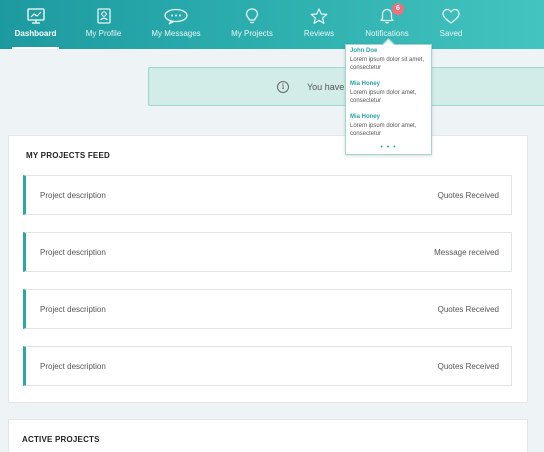 The image size is (544, 452). What do you see at coordinates (398, 9) in the screenshot?
I see `notification-count-badge: 6` at bounding box center [398, 9].